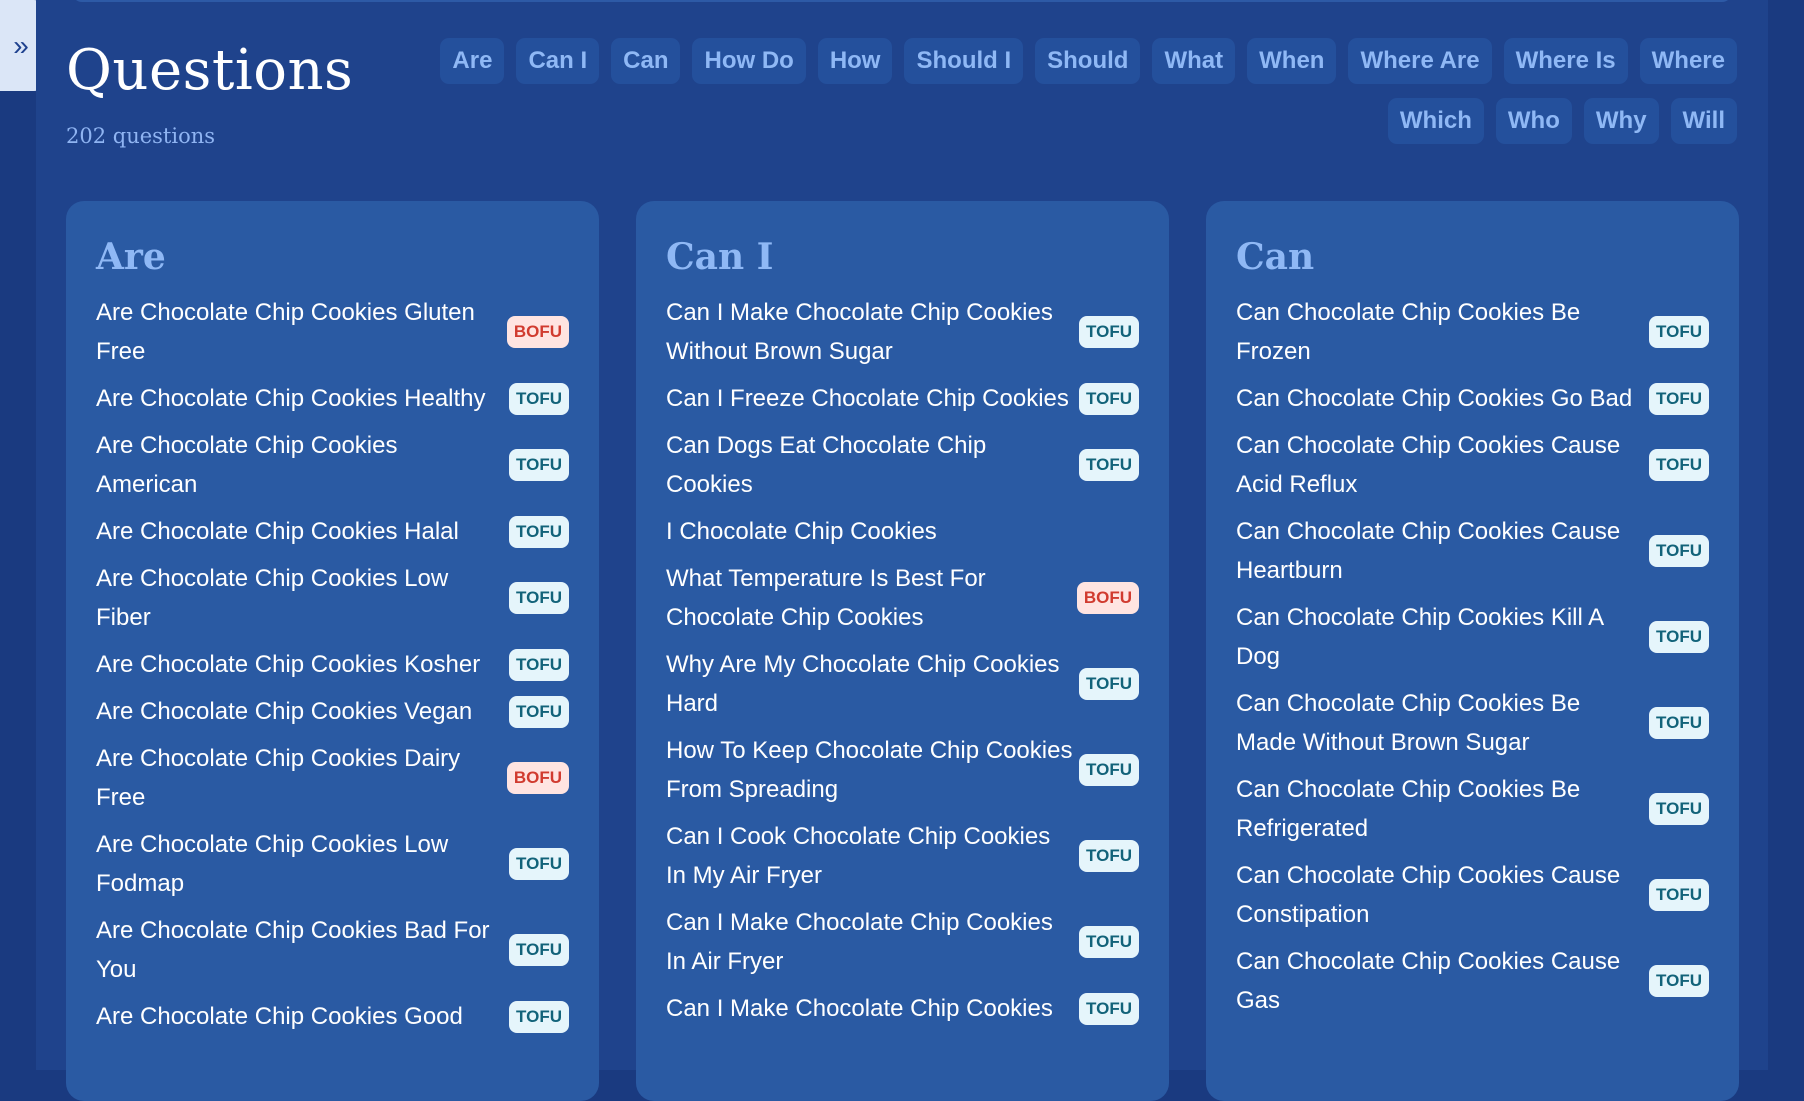 Image resolution: width=1804 pixels, height=1101 pixels. Describe the element at coordinates (1275, 257) in the screenshot. I see `group-title: Can` at that location.